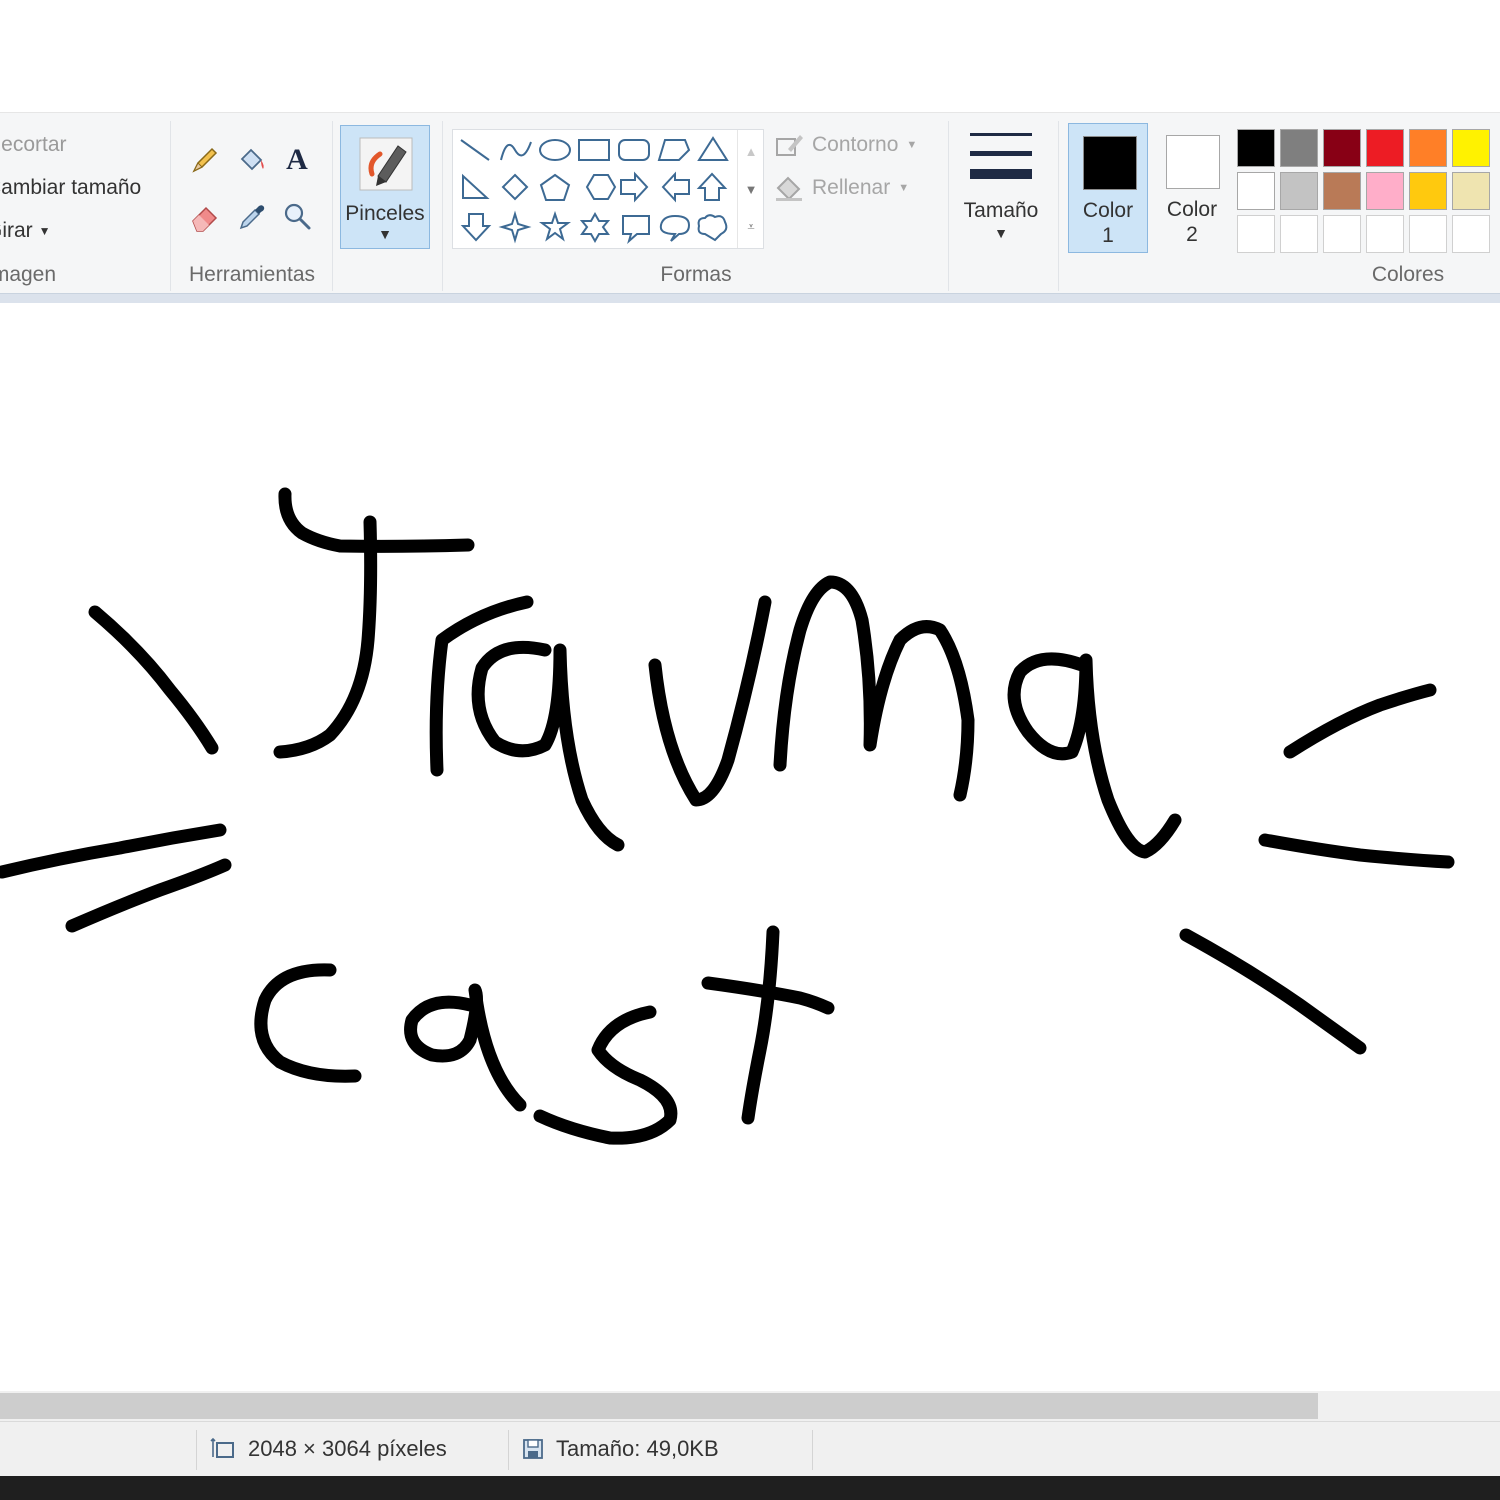 This screenshot has width=1500, height=1500. What do you see at coordinates (1110, 163) in the screenshot?
I see `color1-swatch` at bounding box center [1110, 163].